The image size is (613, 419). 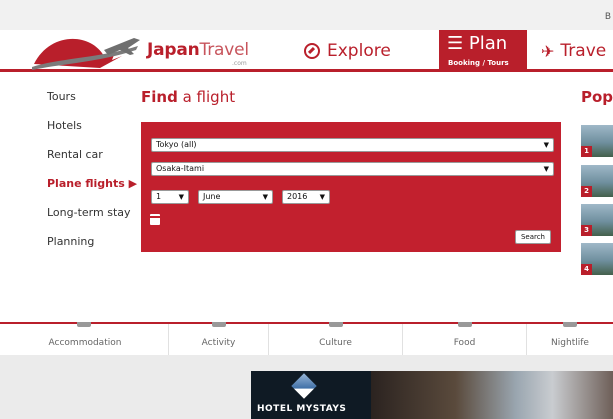 I want to click on category-accommodation: Accommodation, so click(x=84, y=338).